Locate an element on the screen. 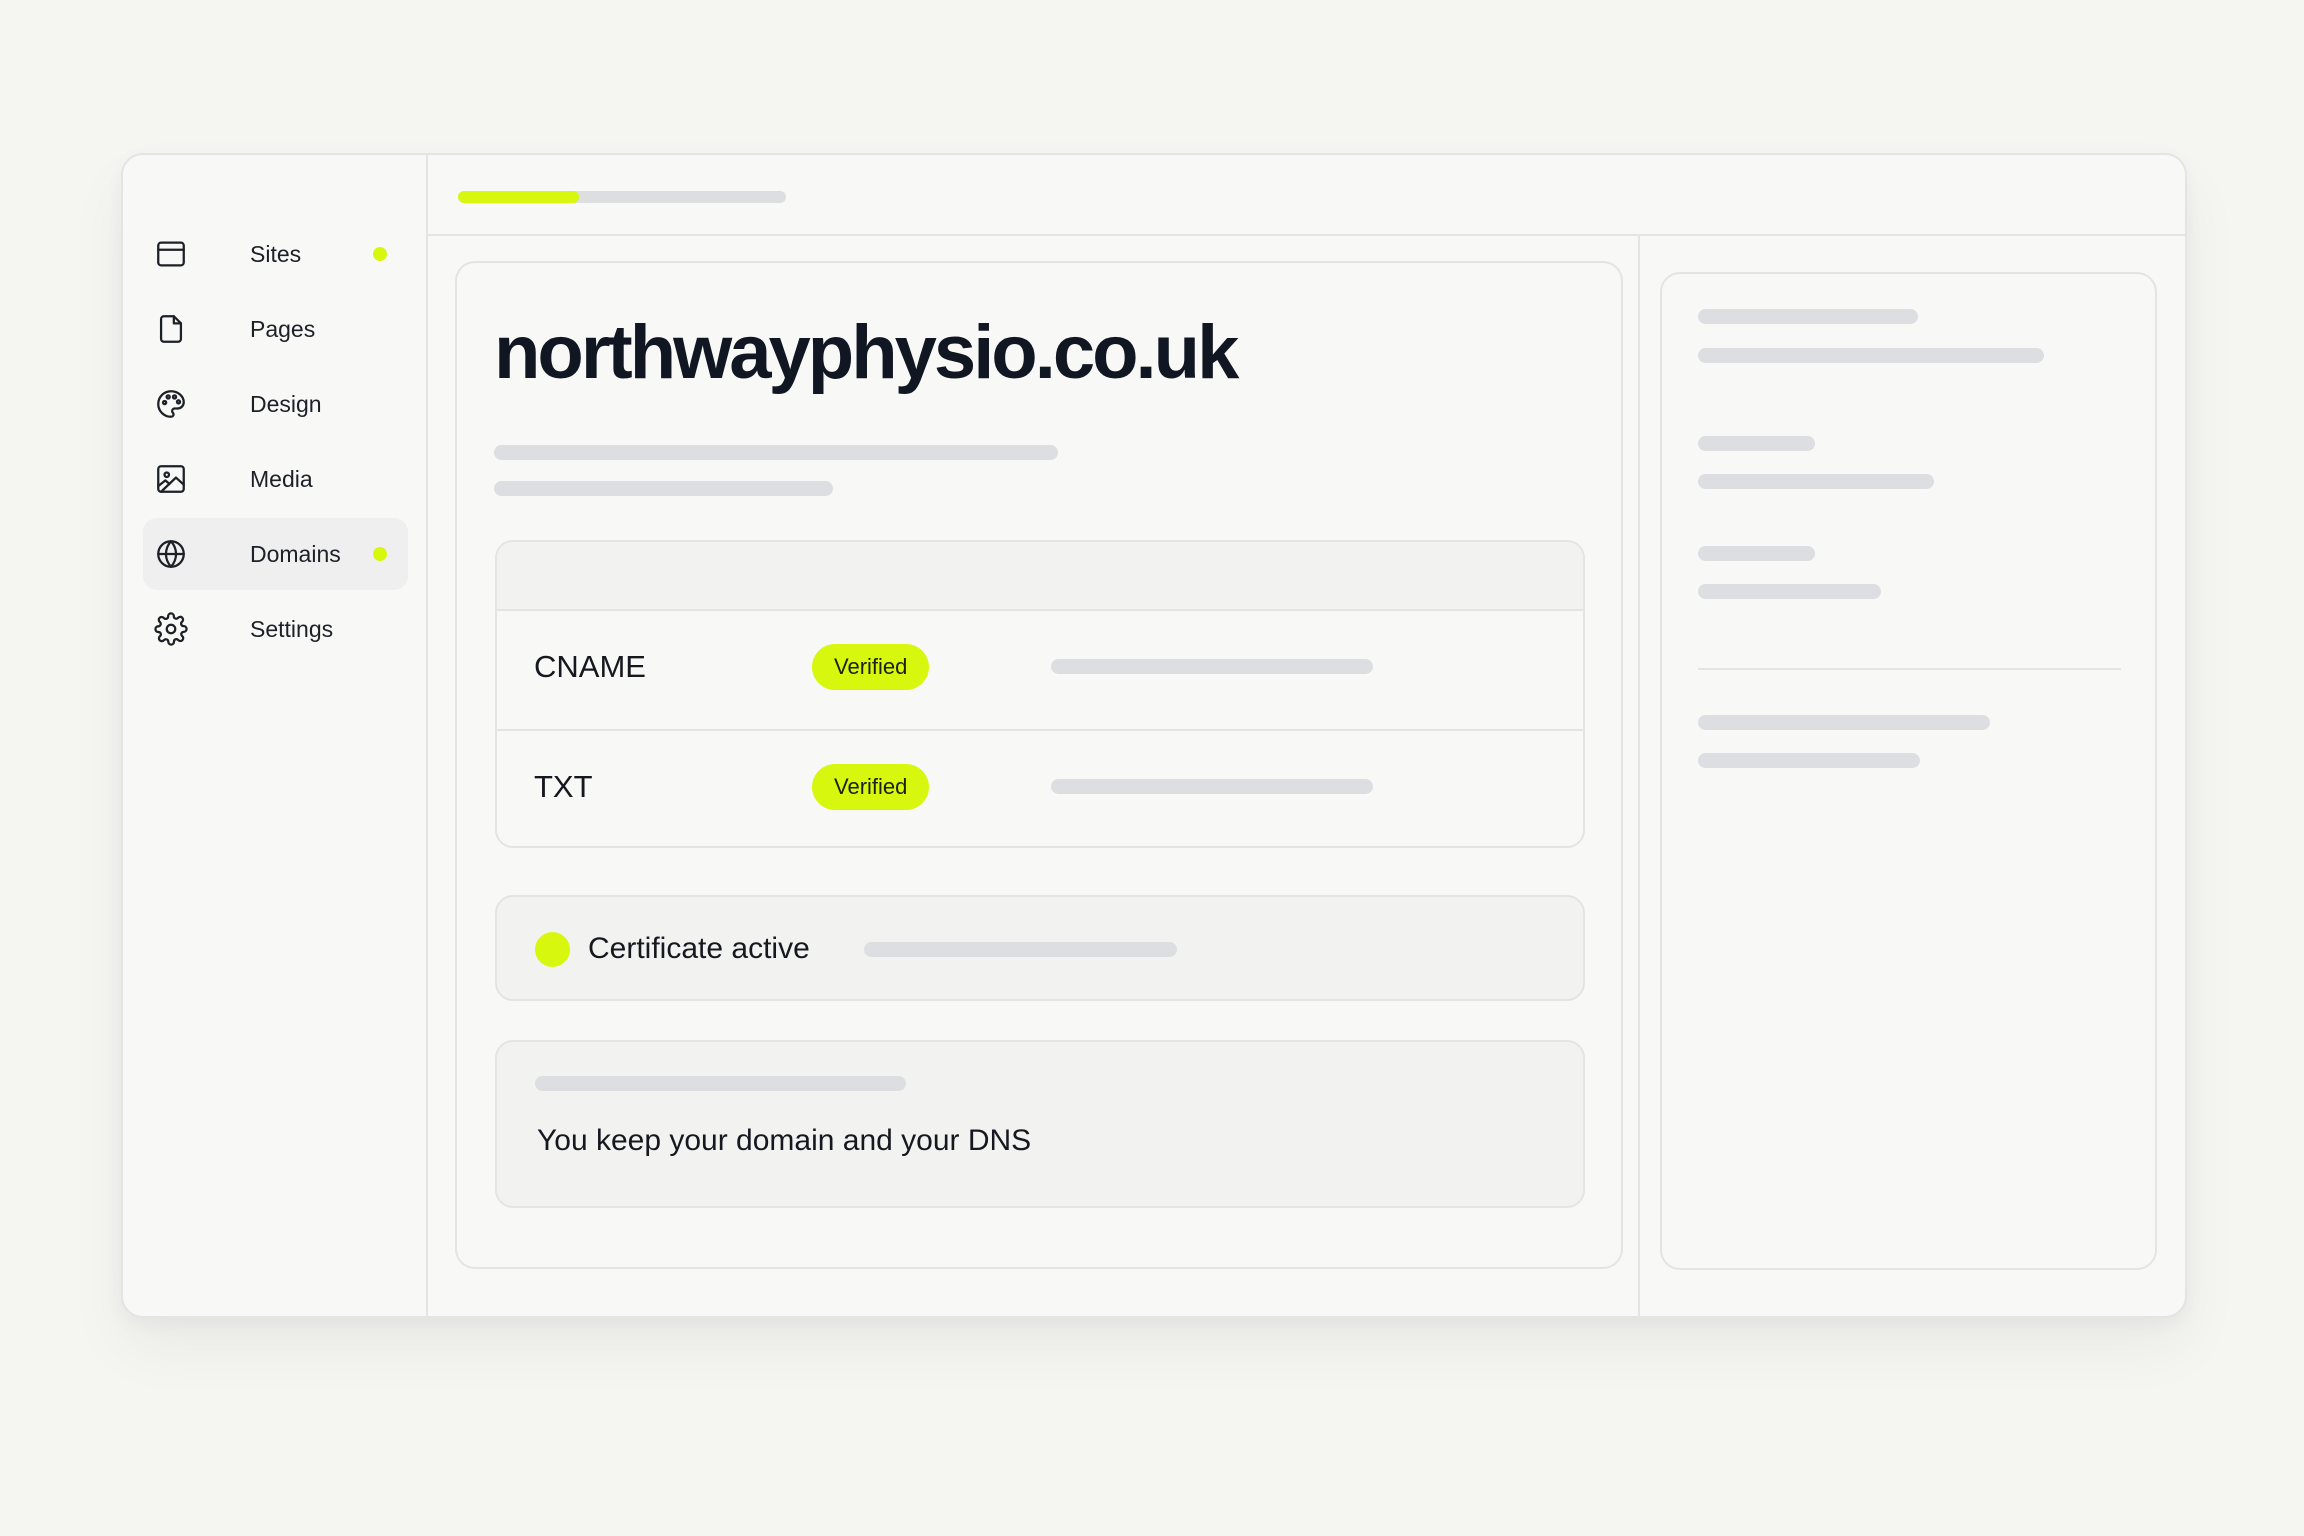  table-row: CNAME Verified is located at coordinates (1040, 670).